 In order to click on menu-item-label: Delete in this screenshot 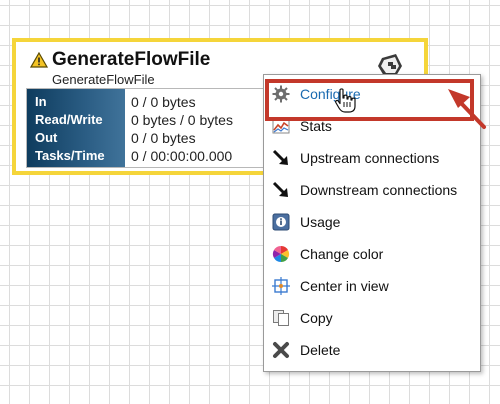, I will do `click(320, 350)`.